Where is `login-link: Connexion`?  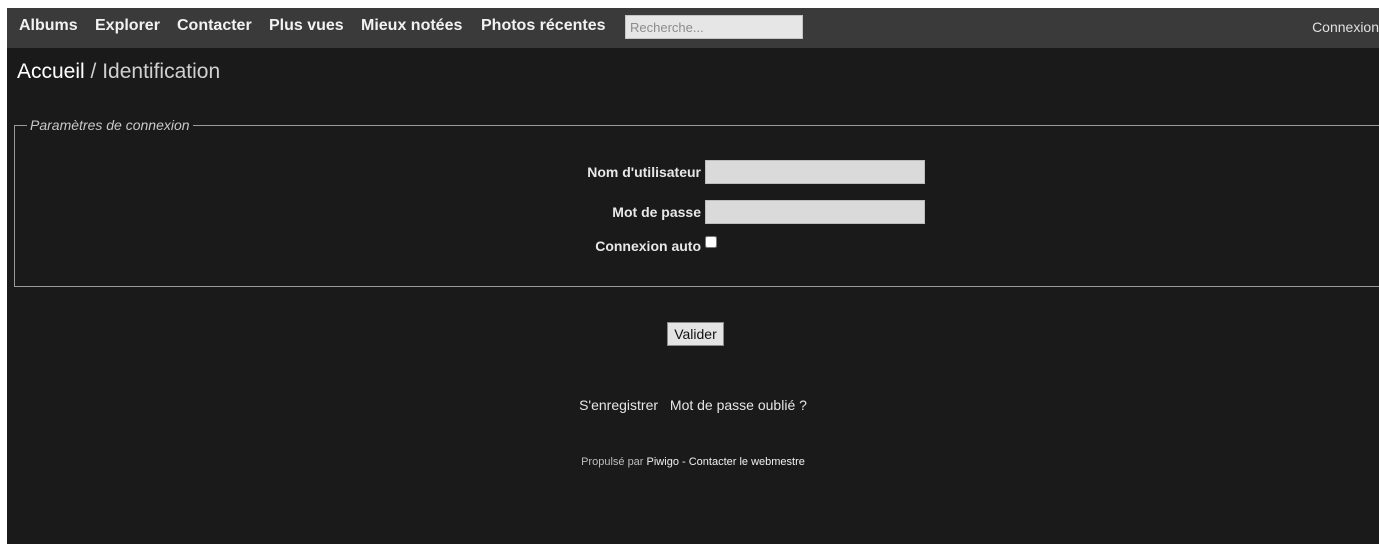 login-link: Connexion is located at coordinates (1345, 27).